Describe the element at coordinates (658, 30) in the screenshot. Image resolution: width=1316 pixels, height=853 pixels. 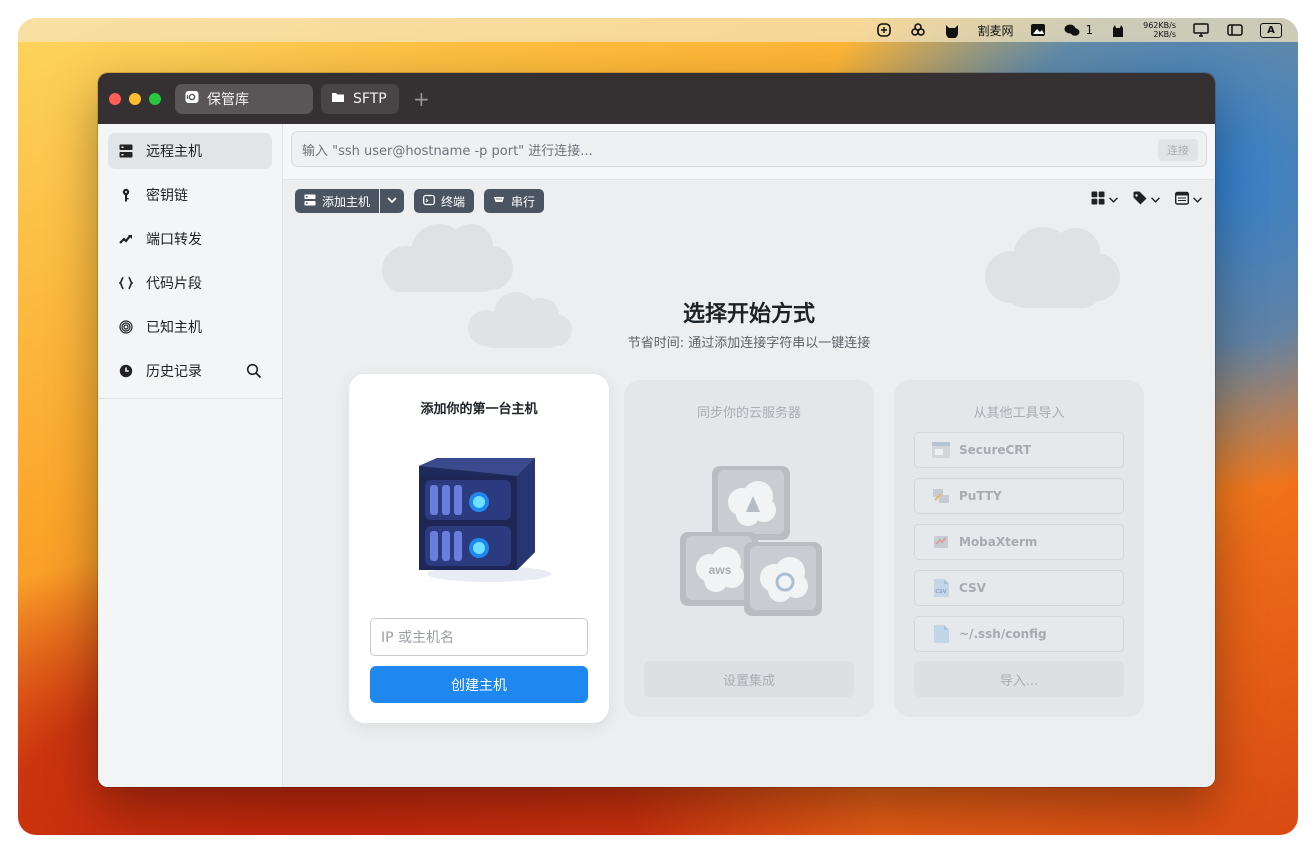
I see `menu-bar: 割麦网 1 962KB/s 2KB/s A` at that location.